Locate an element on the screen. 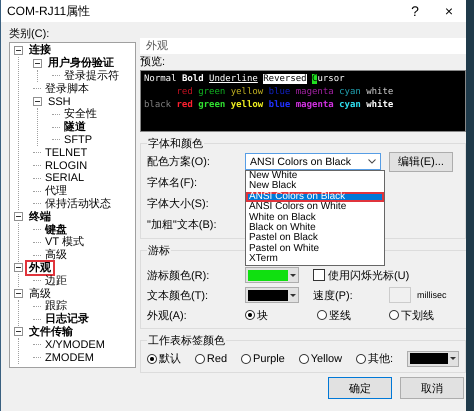  radio-button: Yellow is located at coordinates (320, 358).